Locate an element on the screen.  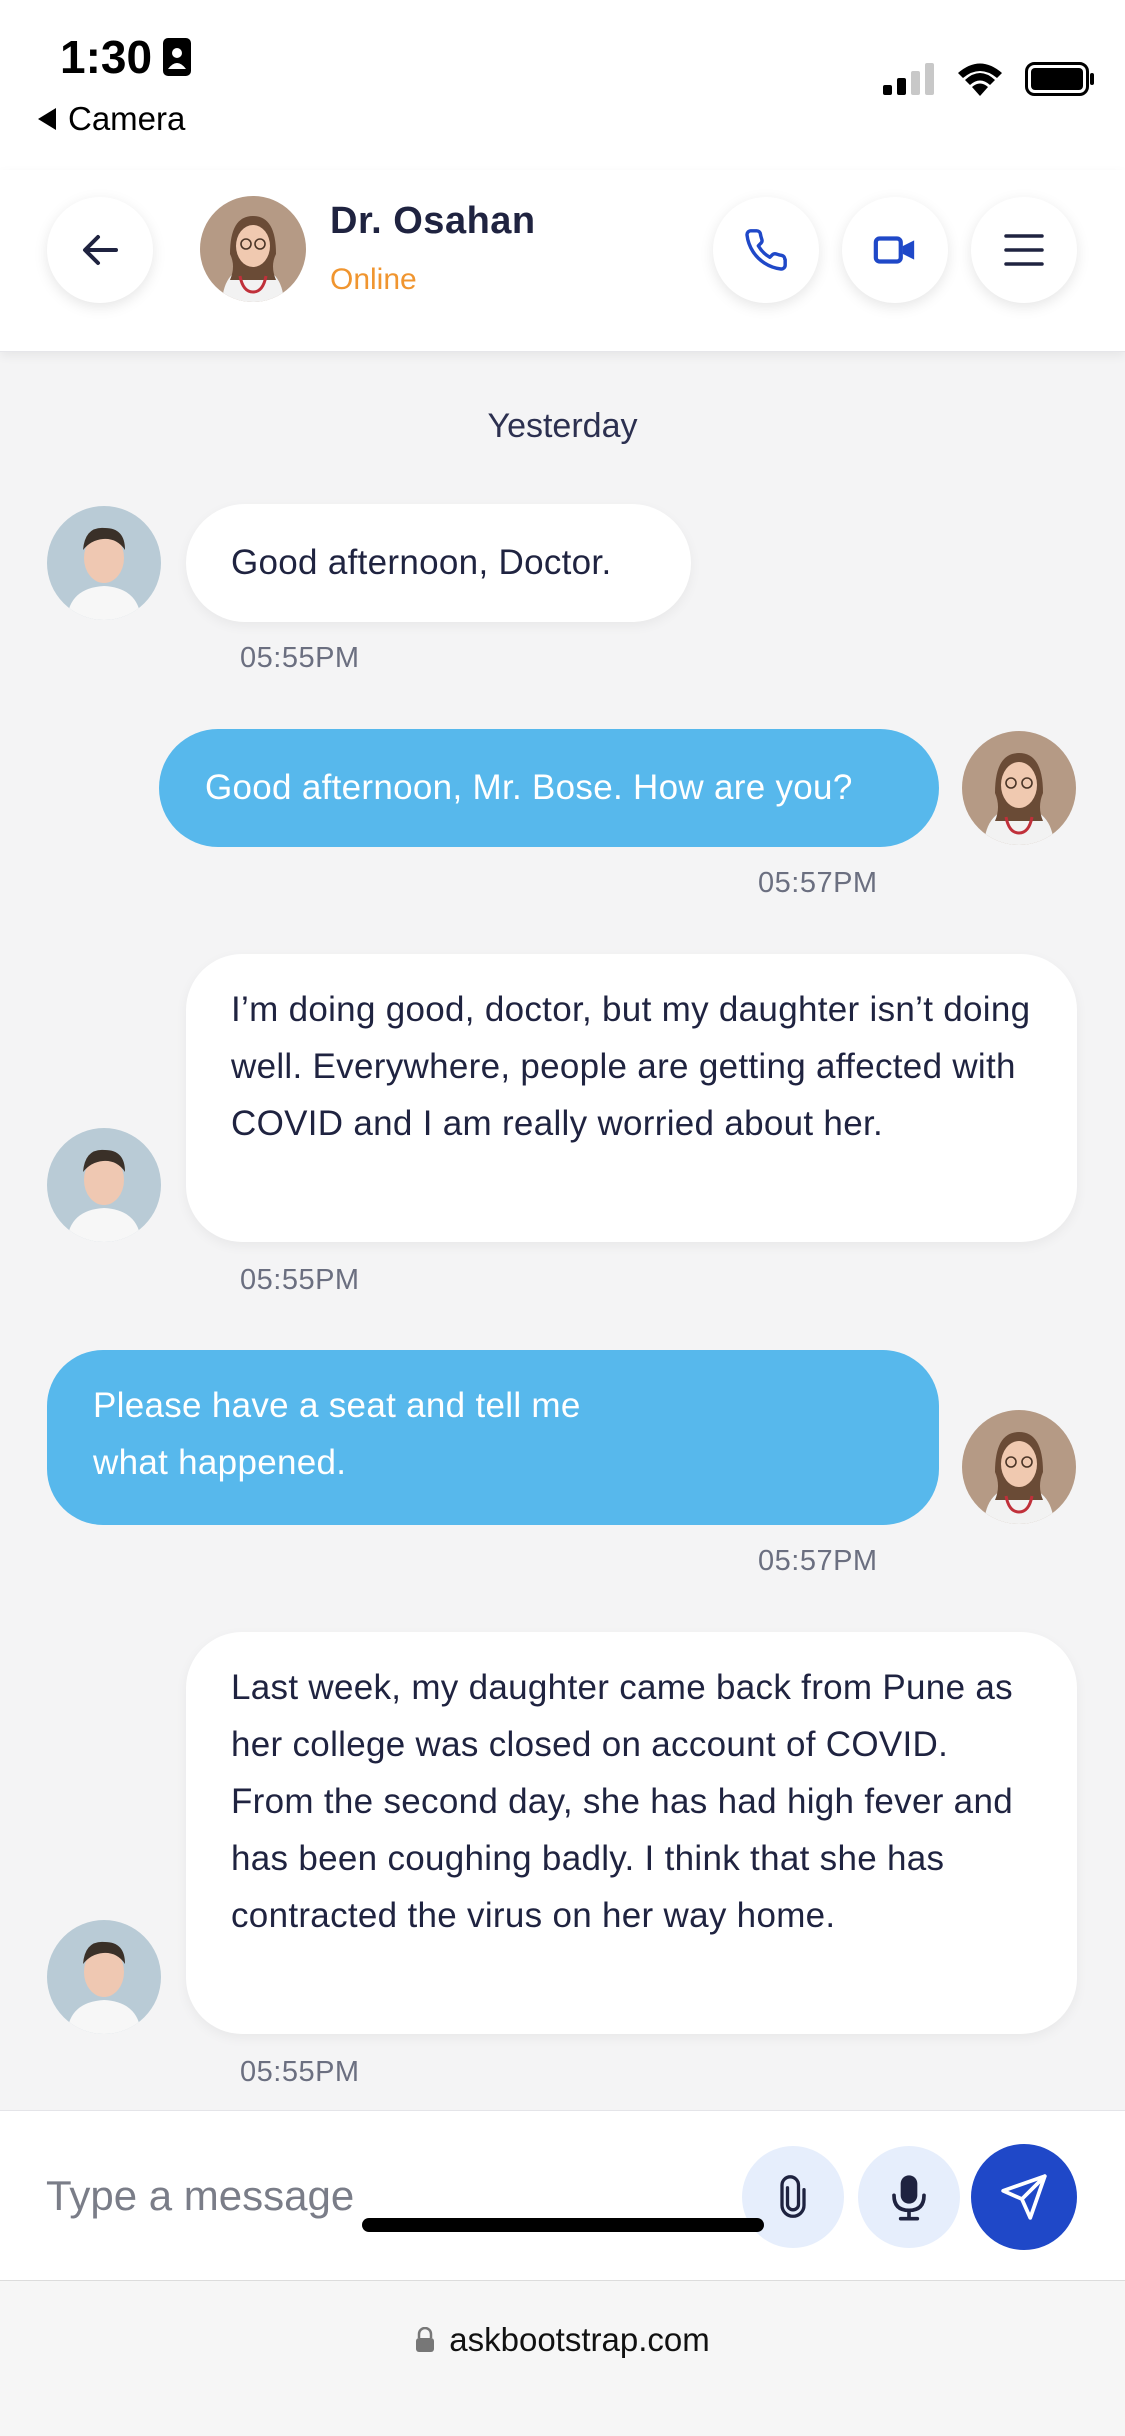
microphone-icon is located at coordinates (909, 2198).